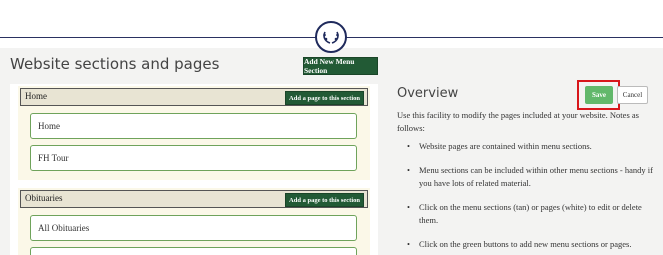  I want to click on page-item-home: Home, so click(193, 126).